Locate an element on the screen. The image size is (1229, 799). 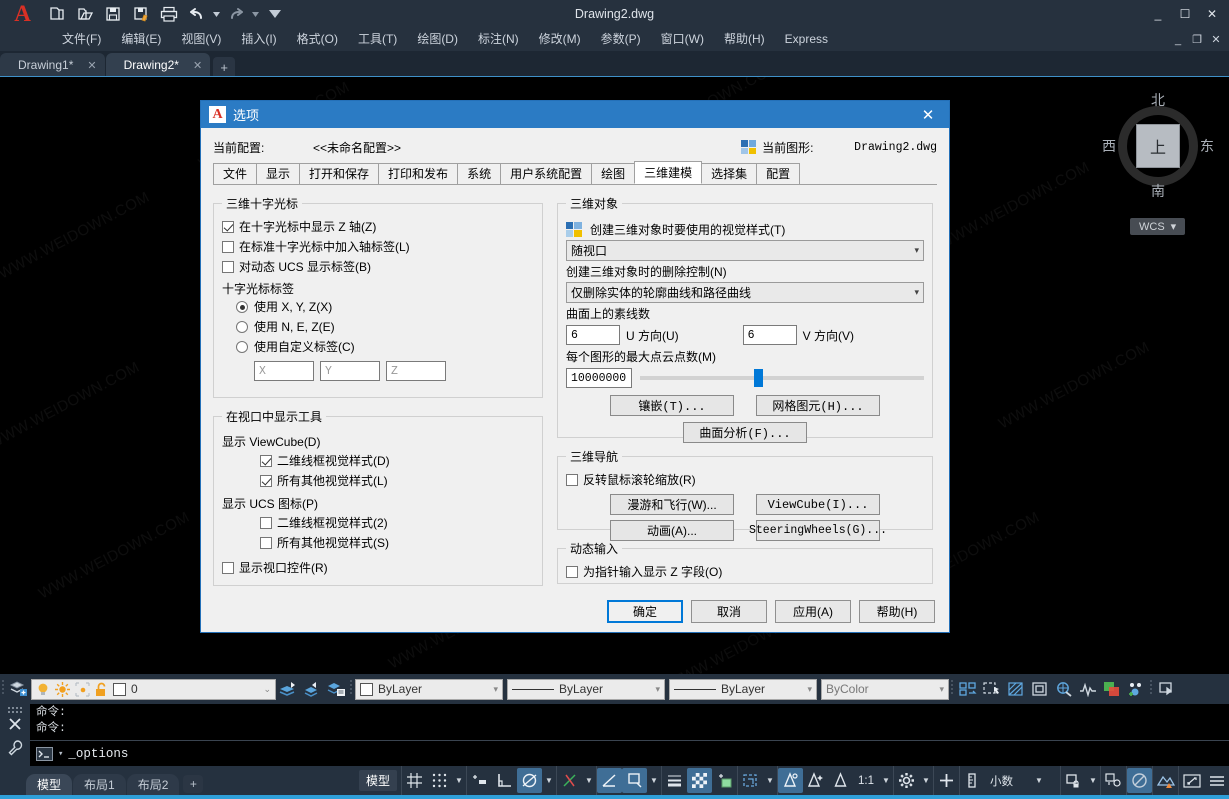
grid-display-icon is located at coordinates (414, 780).